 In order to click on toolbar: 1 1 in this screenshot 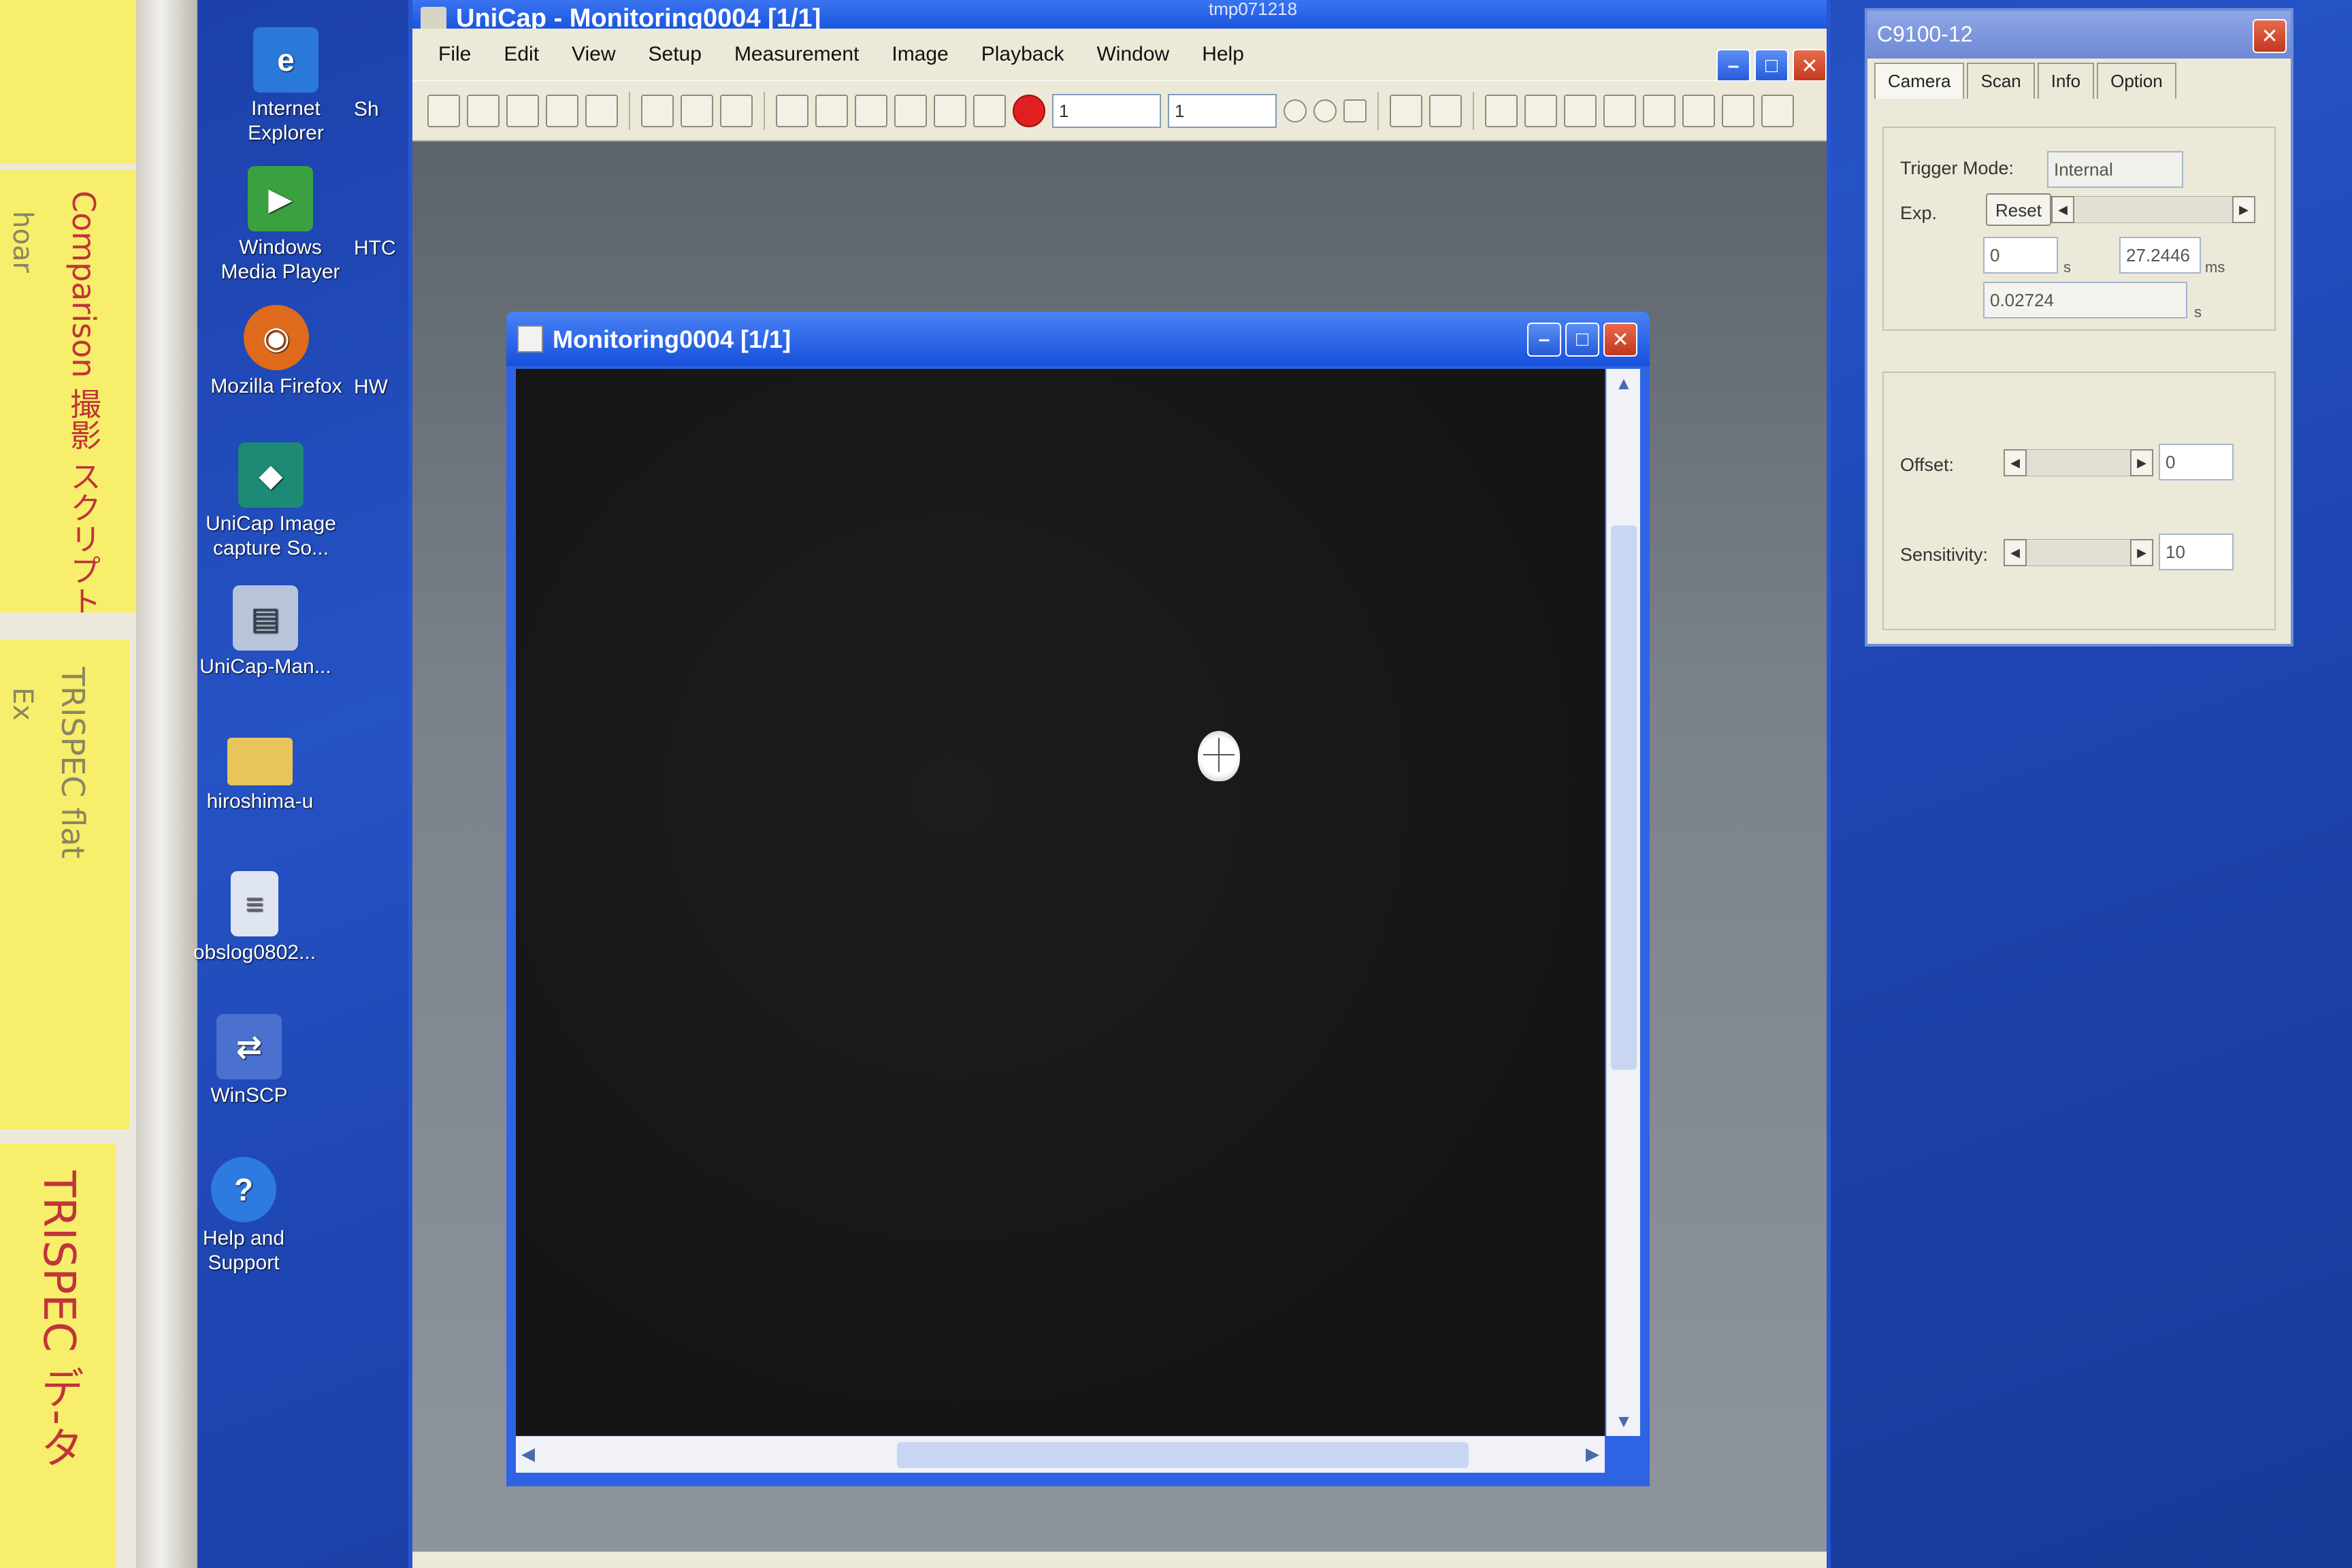, I will do `click(1119, 111)`.